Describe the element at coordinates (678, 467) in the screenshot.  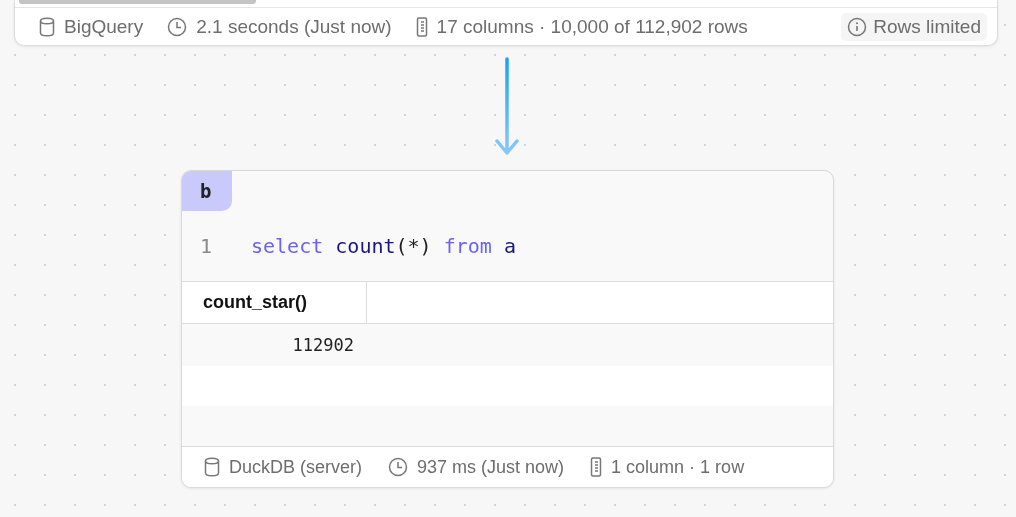
I see `status-text: 1 column · 1 row` at that location.